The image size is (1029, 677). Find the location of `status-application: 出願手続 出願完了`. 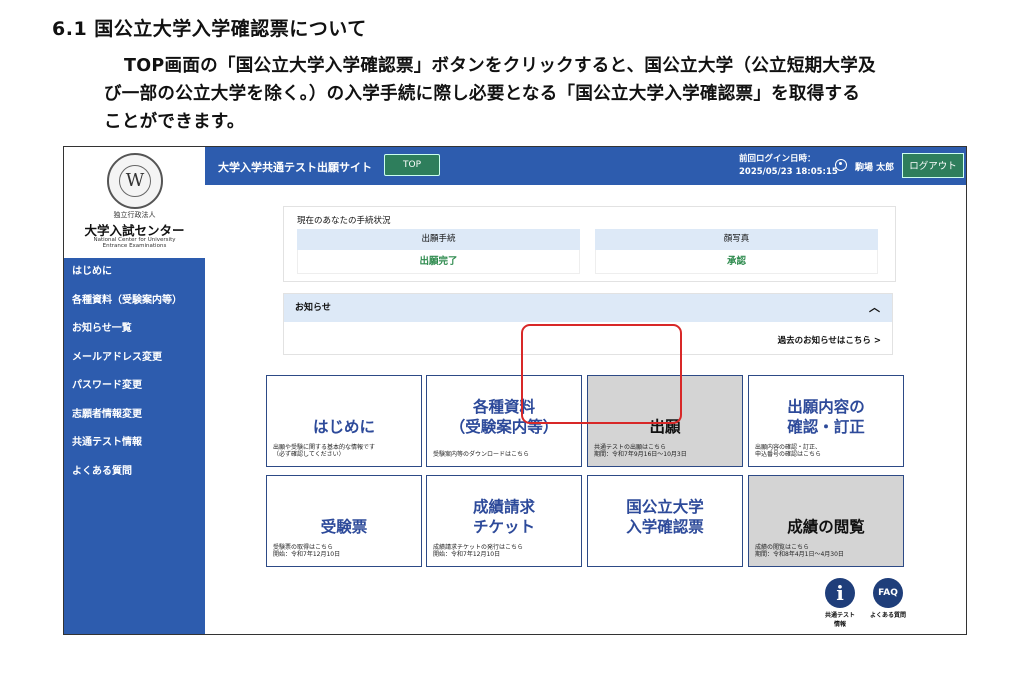

status-application: 出願手続 出願完了 is located at coordinates (438, 251).